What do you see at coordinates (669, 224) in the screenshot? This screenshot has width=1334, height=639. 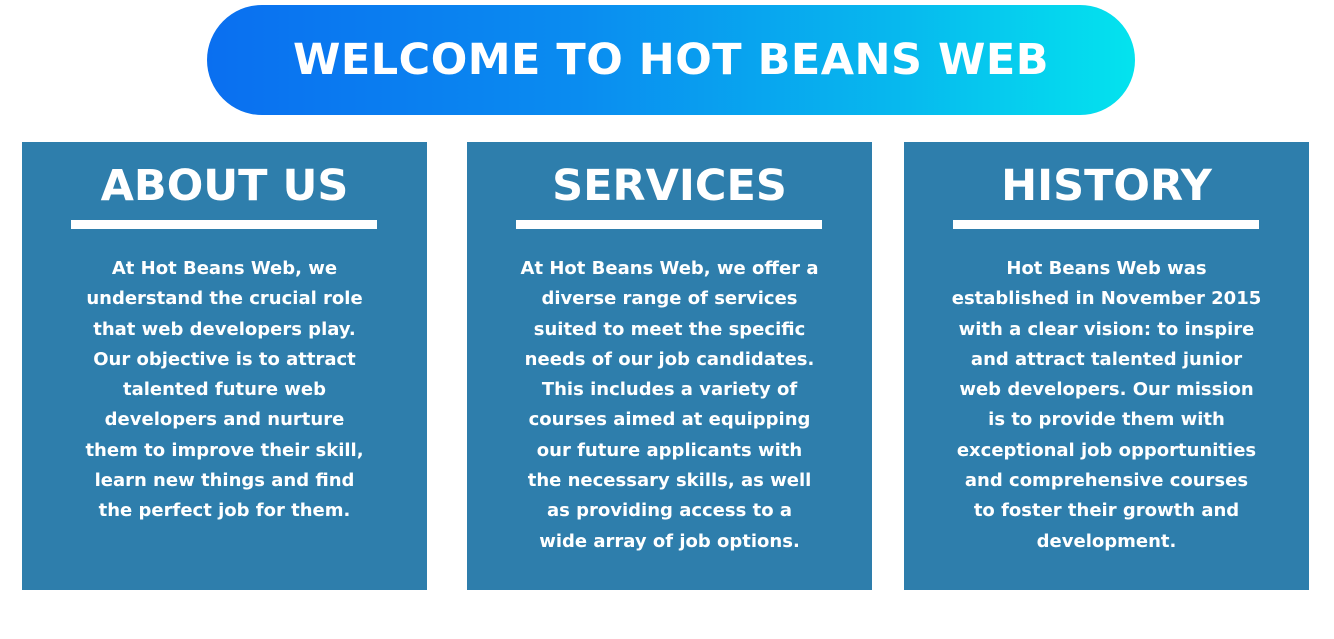 I see `services-divider` at bounding box center [669, 224].